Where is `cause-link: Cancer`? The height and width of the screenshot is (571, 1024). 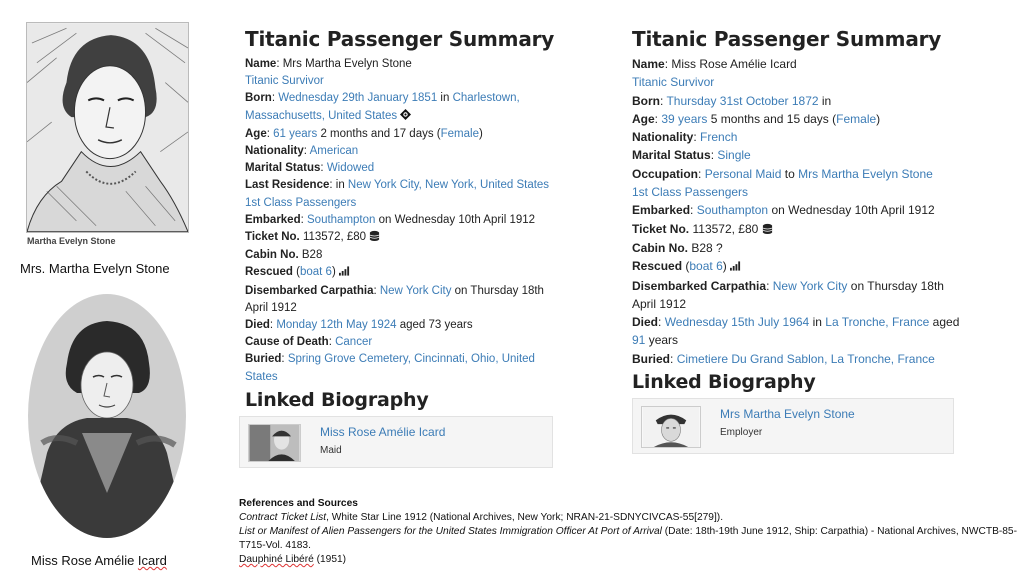
cause-link: Cancer is located at coordinates (353, 342).